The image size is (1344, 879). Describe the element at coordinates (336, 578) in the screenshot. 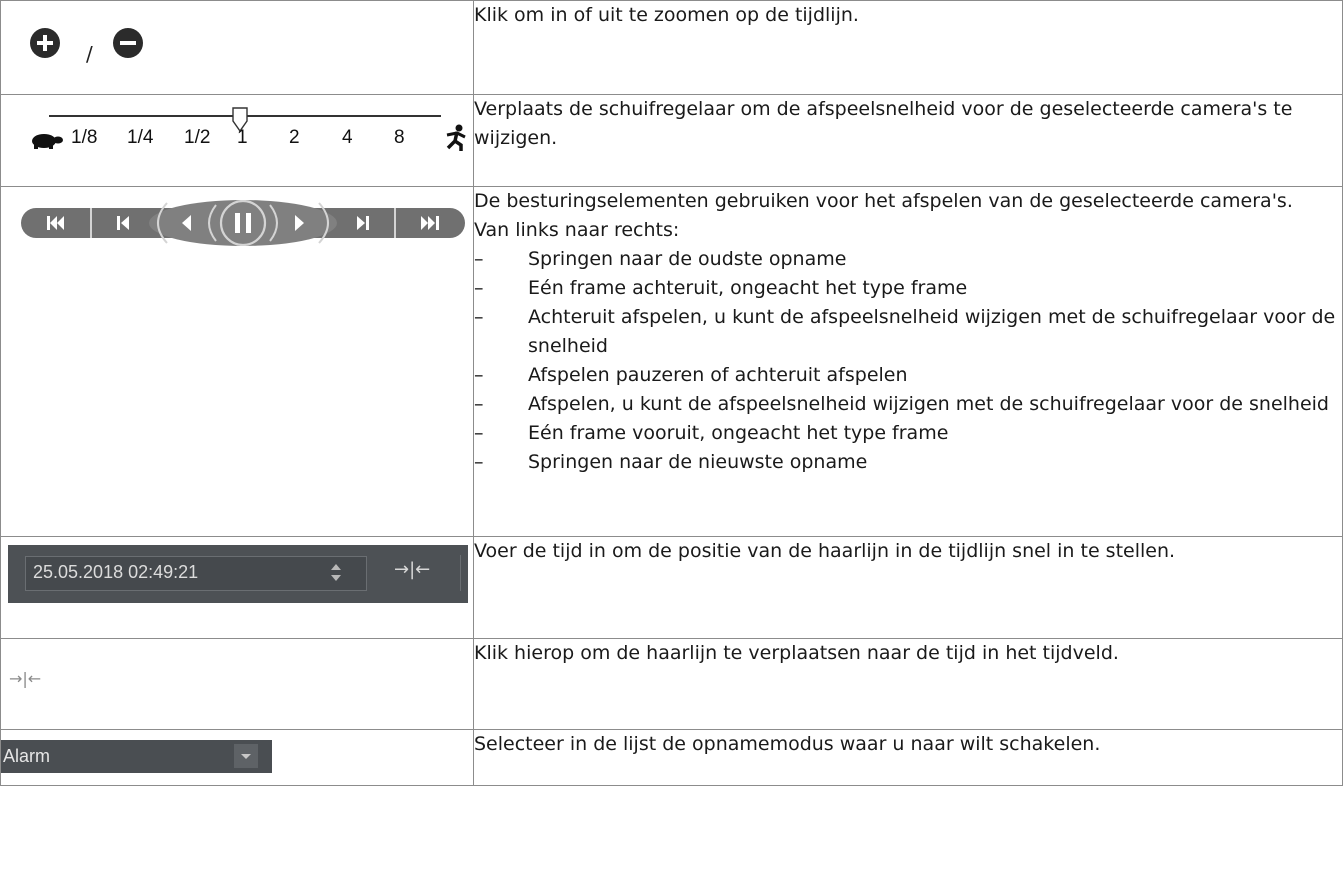

I see `spin-down-icon` at that location.